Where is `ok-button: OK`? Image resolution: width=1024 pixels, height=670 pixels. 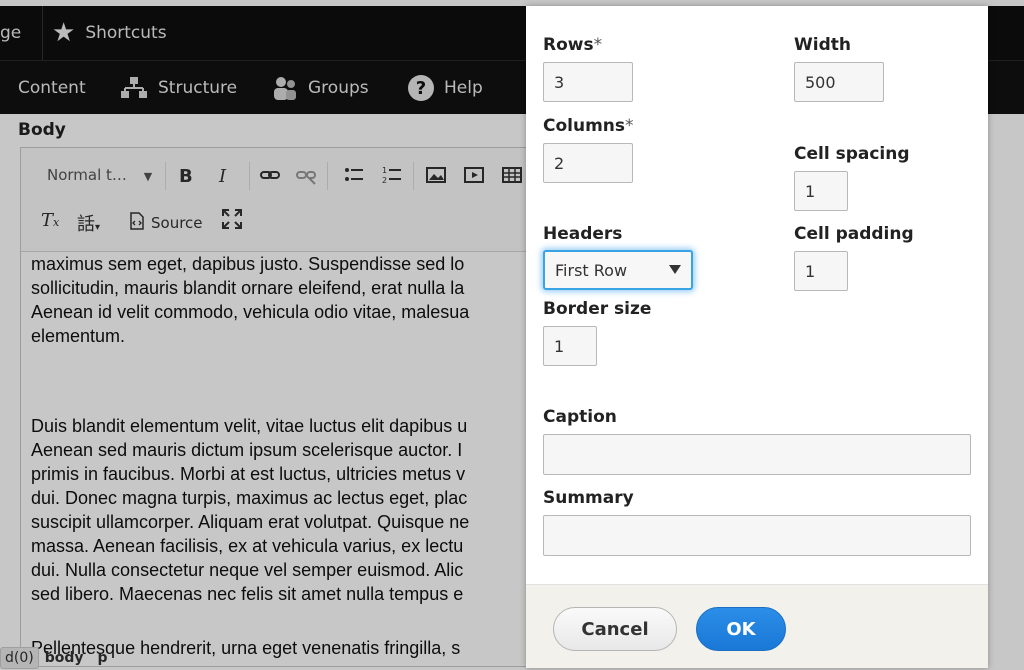 ok-button: OK is located at coordinates (741, 629).